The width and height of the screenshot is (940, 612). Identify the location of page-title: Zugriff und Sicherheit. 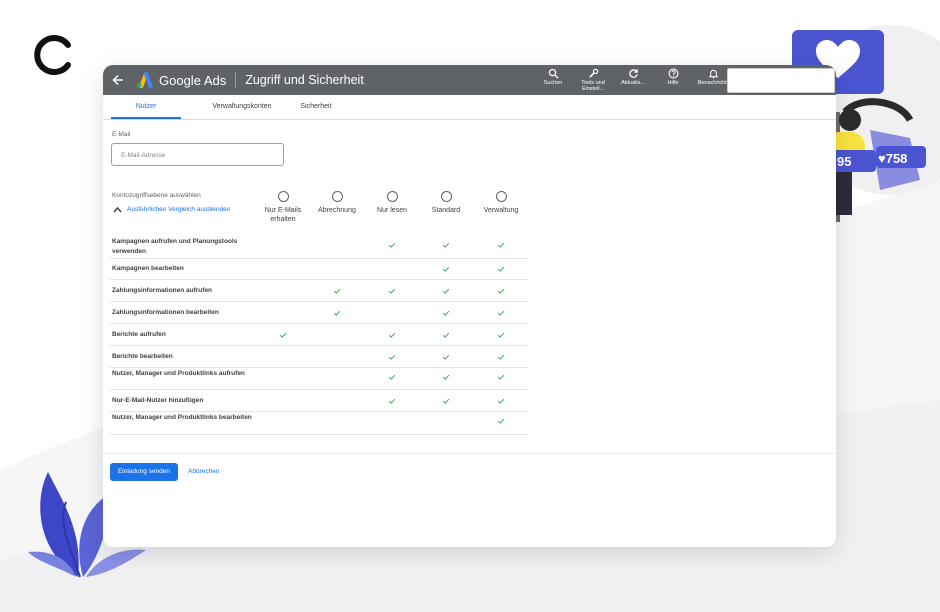
(304, 80).